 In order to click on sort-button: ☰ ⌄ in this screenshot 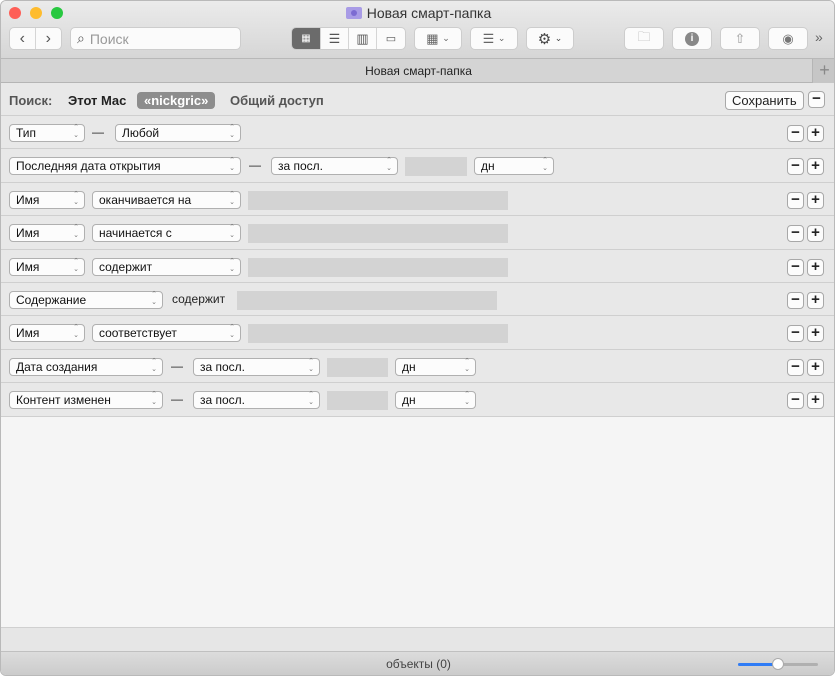, I will do `click(494, 38)`.